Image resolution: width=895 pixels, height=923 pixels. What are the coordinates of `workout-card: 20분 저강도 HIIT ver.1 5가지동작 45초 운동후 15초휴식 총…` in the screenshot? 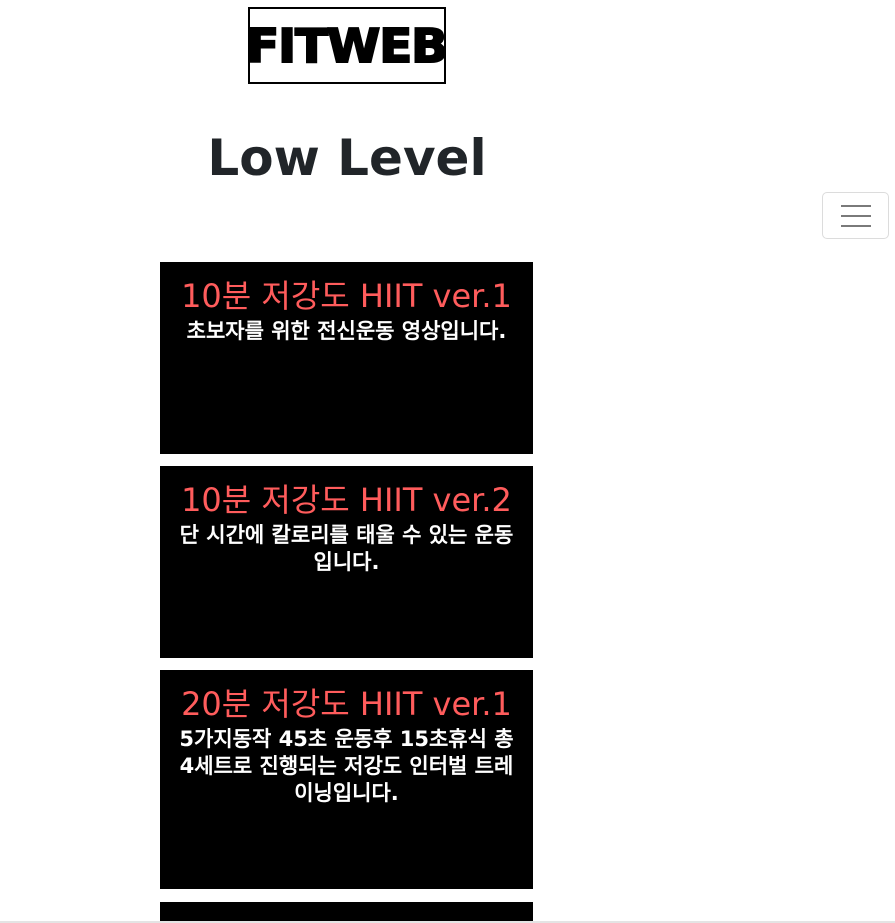 It's located at (346, 779).